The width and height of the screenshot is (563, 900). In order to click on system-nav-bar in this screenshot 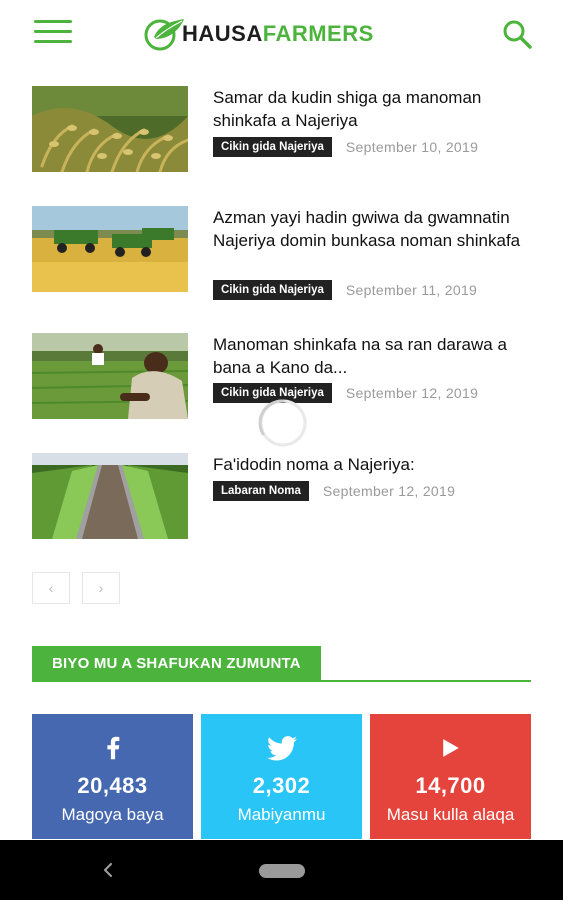, I will do `click(281, 870)`.